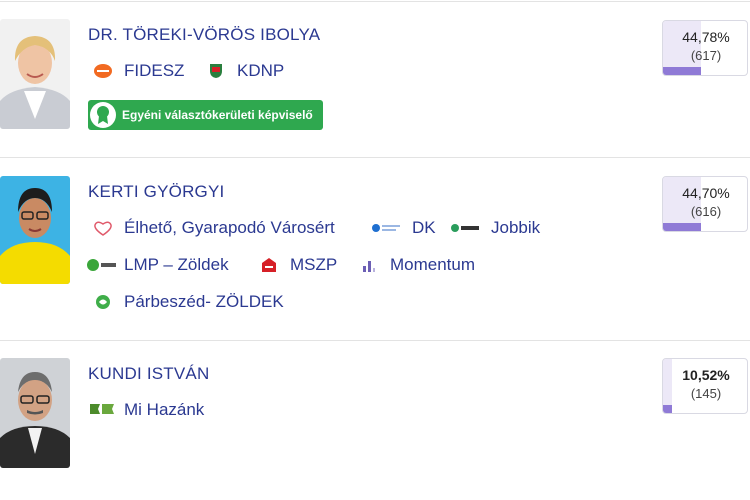 The height and width of the screenshot is (500, 750). Describe the element at coordinates (261, 70) in the screenshot. I see `party-label: KDNP` at that location.